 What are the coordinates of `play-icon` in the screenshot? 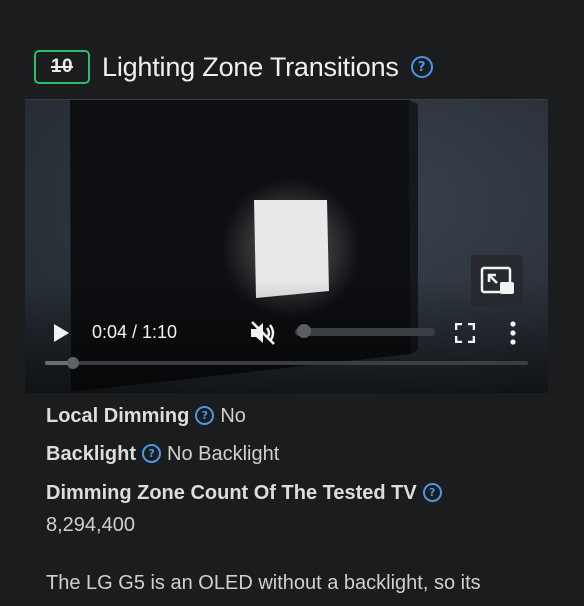 It's located at (61, 333).